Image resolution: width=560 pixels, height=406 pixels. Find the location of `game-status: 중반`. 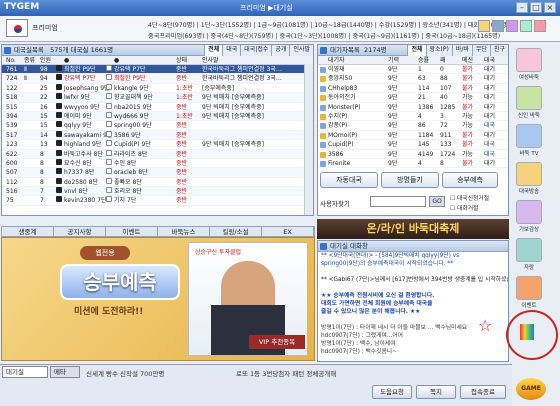

game-status: 중반 is located at coordinates (182, 69).